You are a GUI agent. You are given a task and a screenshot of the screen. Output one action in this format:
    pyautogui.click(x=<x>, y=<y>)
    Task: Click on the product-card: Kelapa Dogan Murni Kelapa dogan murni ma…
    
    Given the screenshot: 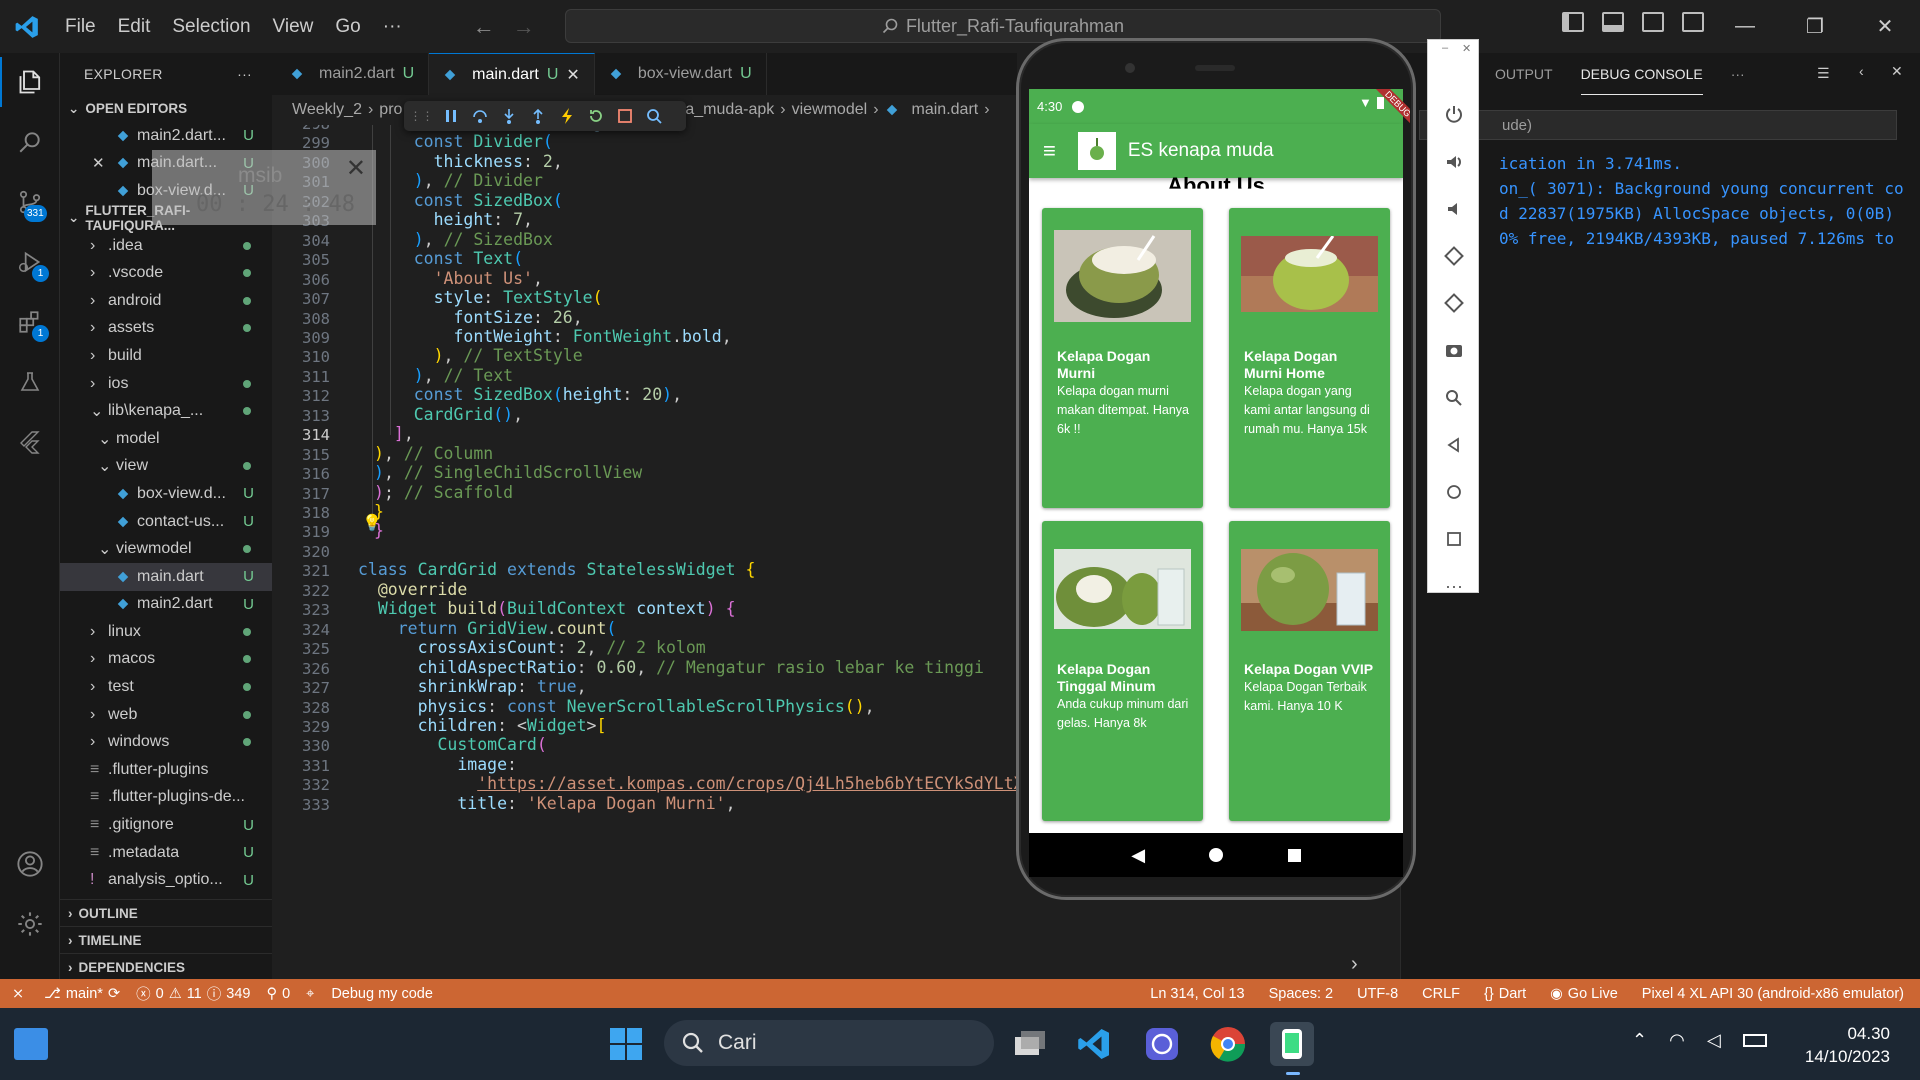 What is the action you would take?
    pyautogui.click(x=1122, y=358)
    